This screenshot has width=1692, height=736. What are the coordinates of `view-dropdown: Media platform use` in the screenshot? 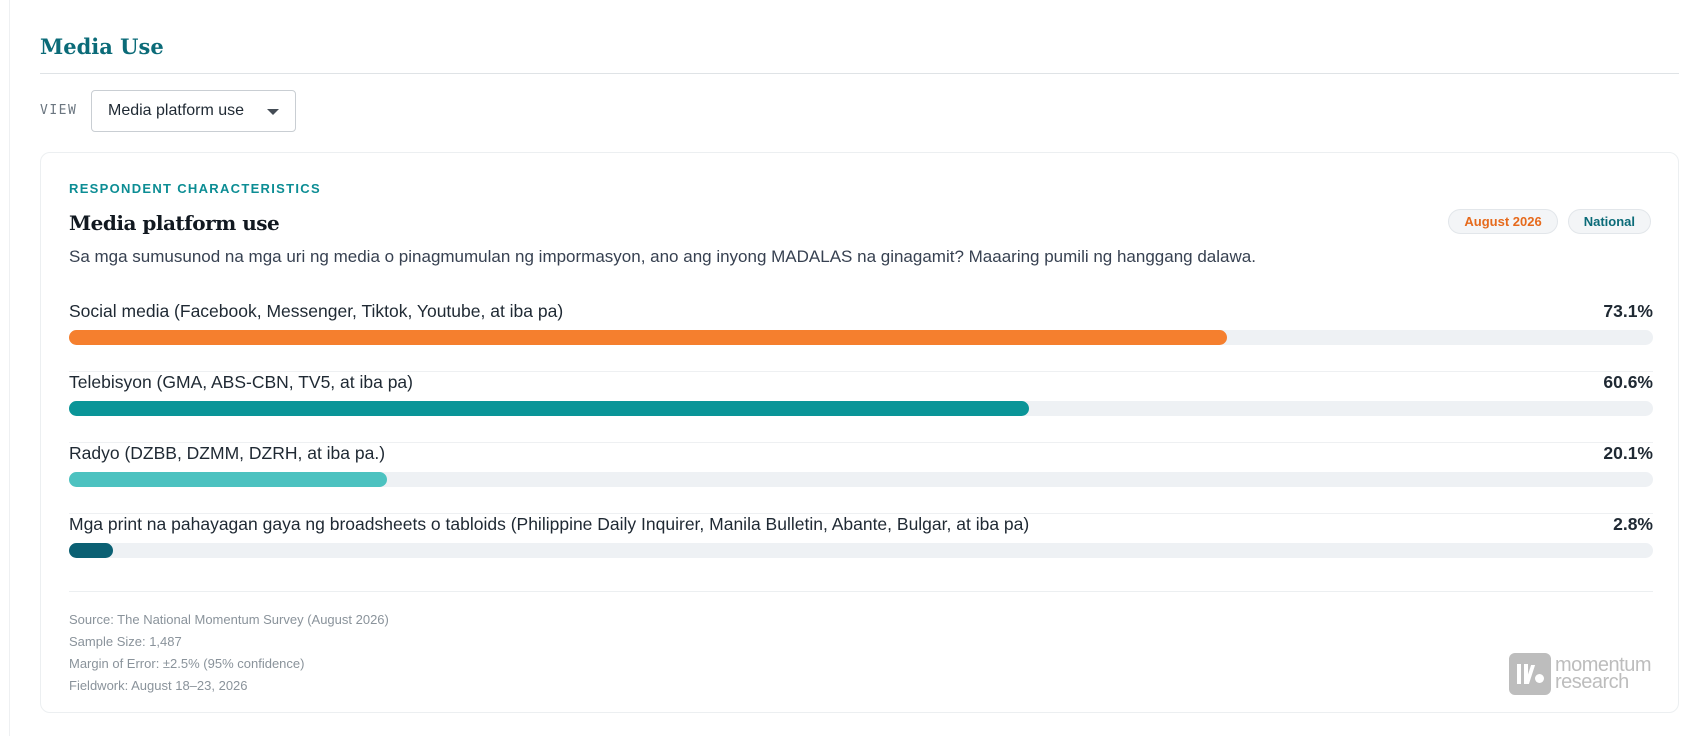 It's located at (193, 111).